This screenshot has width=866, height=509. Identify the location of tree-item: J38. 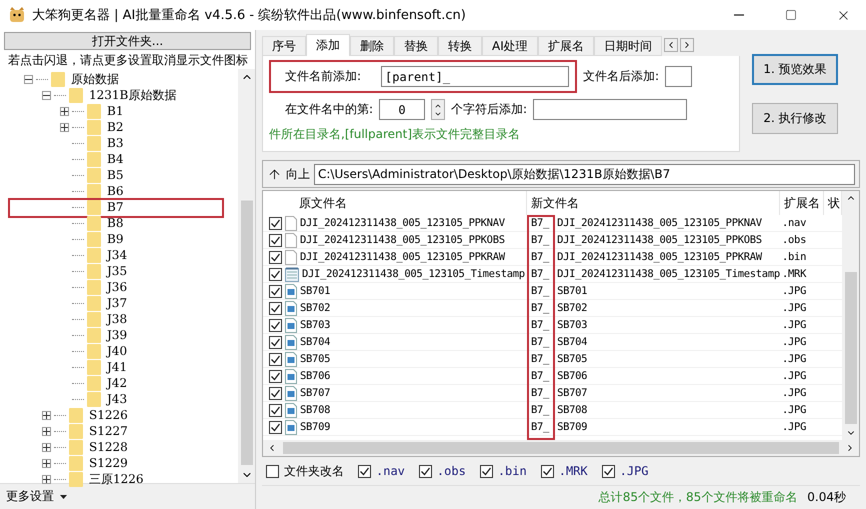
(117, 319).